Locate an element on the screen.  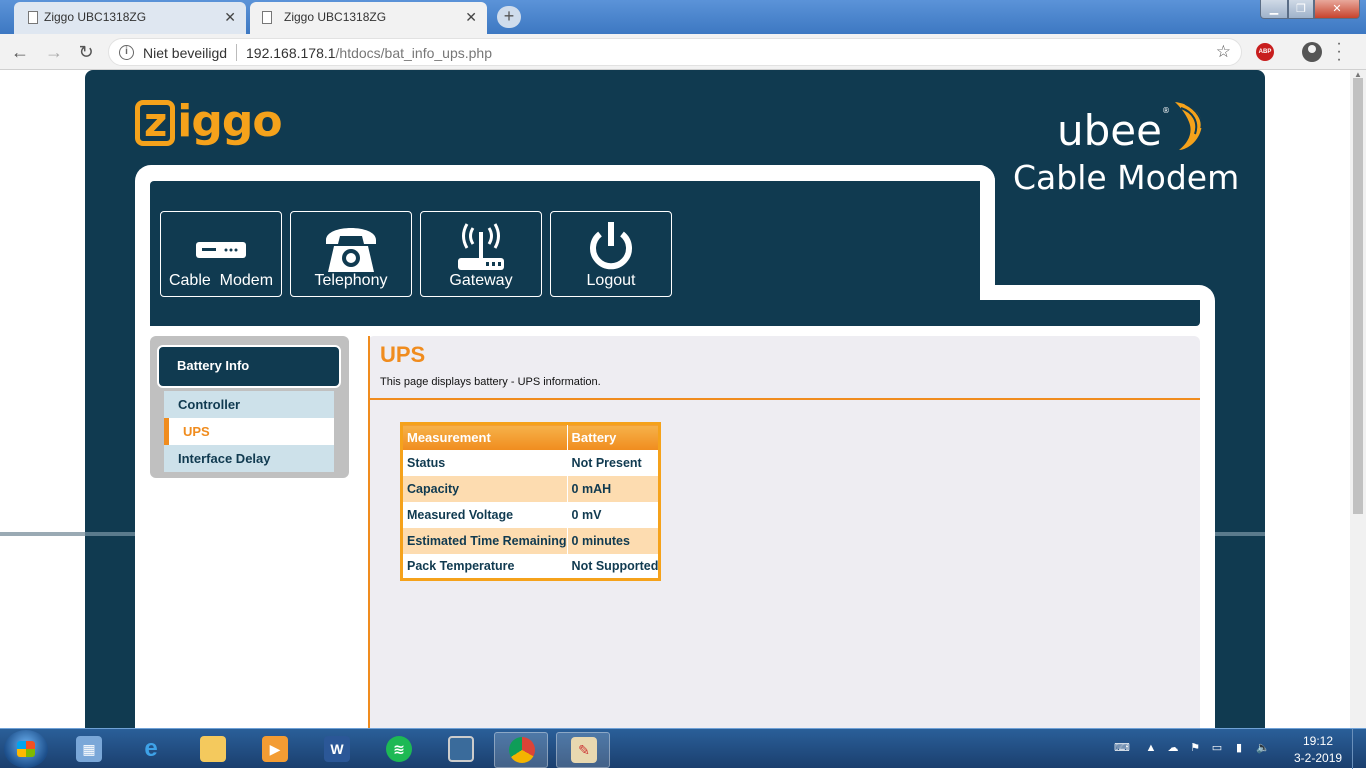
ie-icon: e is located at coordinates (151, 750).